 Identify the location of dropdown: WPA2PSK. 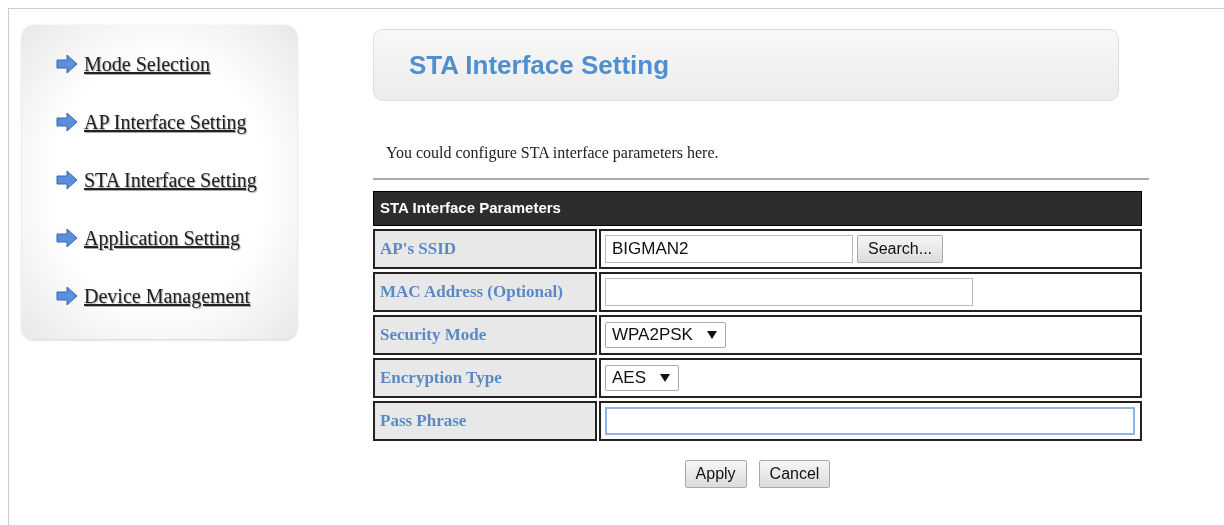
(665, 334).